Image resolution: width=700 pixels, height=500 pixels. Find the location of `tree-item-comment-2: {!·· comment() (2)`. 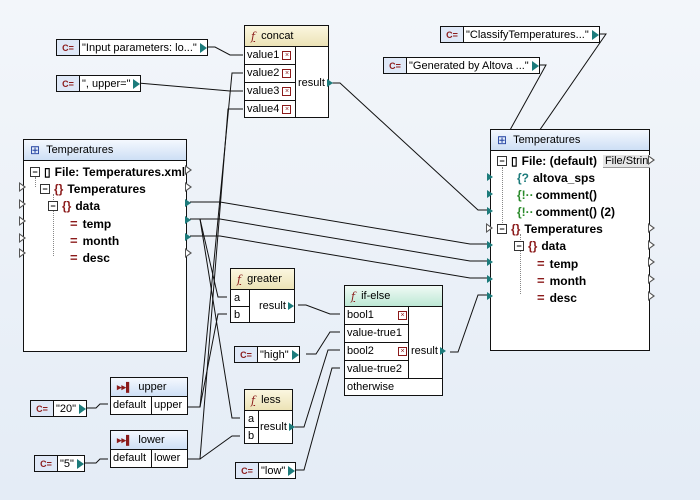

tree-item-comment-2: {!·· comment() (2) is located at coordinates (566, 212).